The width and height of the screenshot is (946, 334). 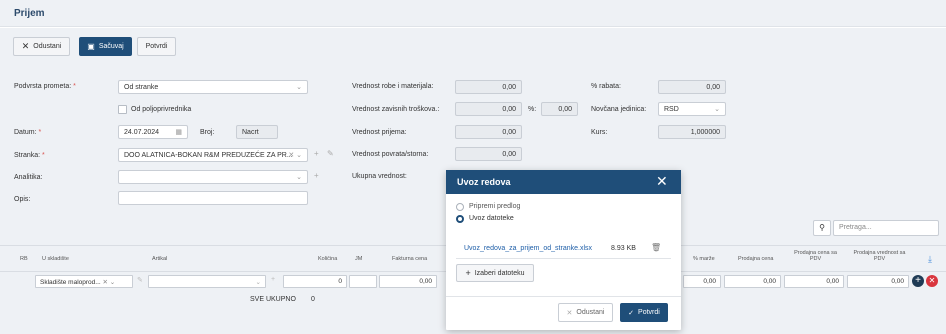 I want to click on transaction-type-label: Podvrsta prometa: *, so click(x=45, y=86).